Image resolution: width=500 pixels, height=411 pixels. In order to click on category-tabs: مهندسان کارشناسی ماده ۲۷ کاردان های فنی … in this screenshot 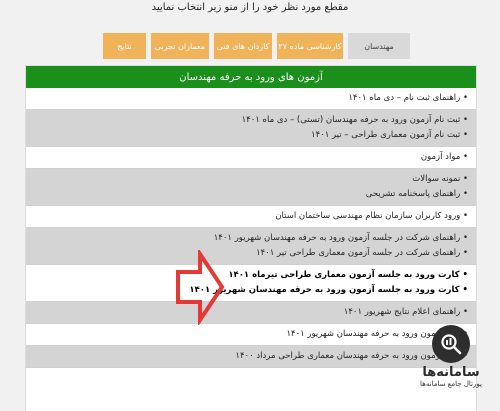, I will do `click(254, 46)`.